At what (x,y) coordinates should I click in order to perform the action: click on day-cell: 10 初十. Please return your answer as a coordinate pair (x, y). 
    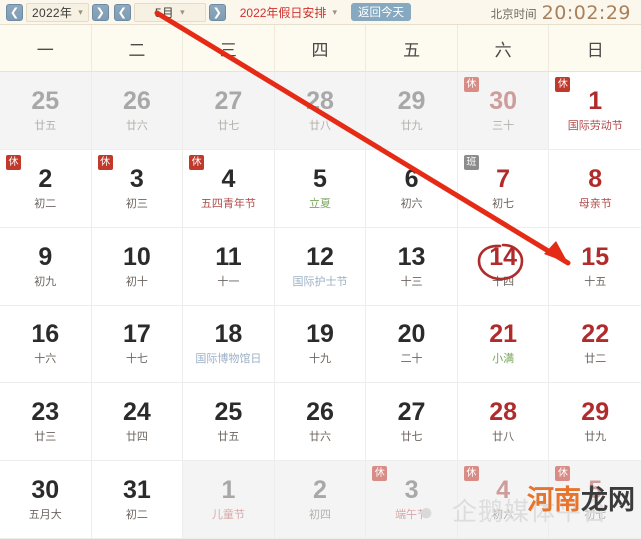
    Looking at the image, I should click on (137, 266).